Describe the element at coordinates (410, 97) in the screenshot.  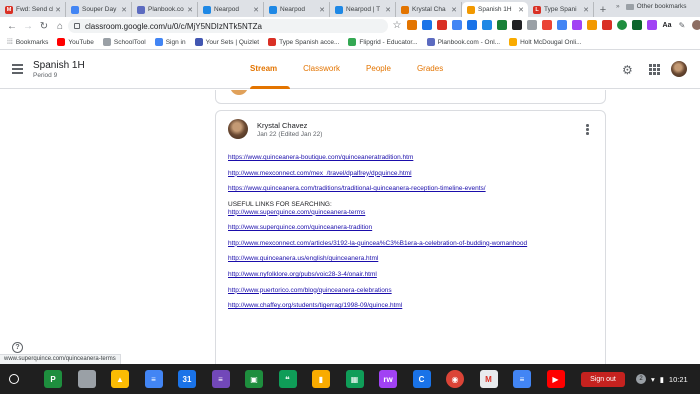
I see `previous-post-card` at that location.